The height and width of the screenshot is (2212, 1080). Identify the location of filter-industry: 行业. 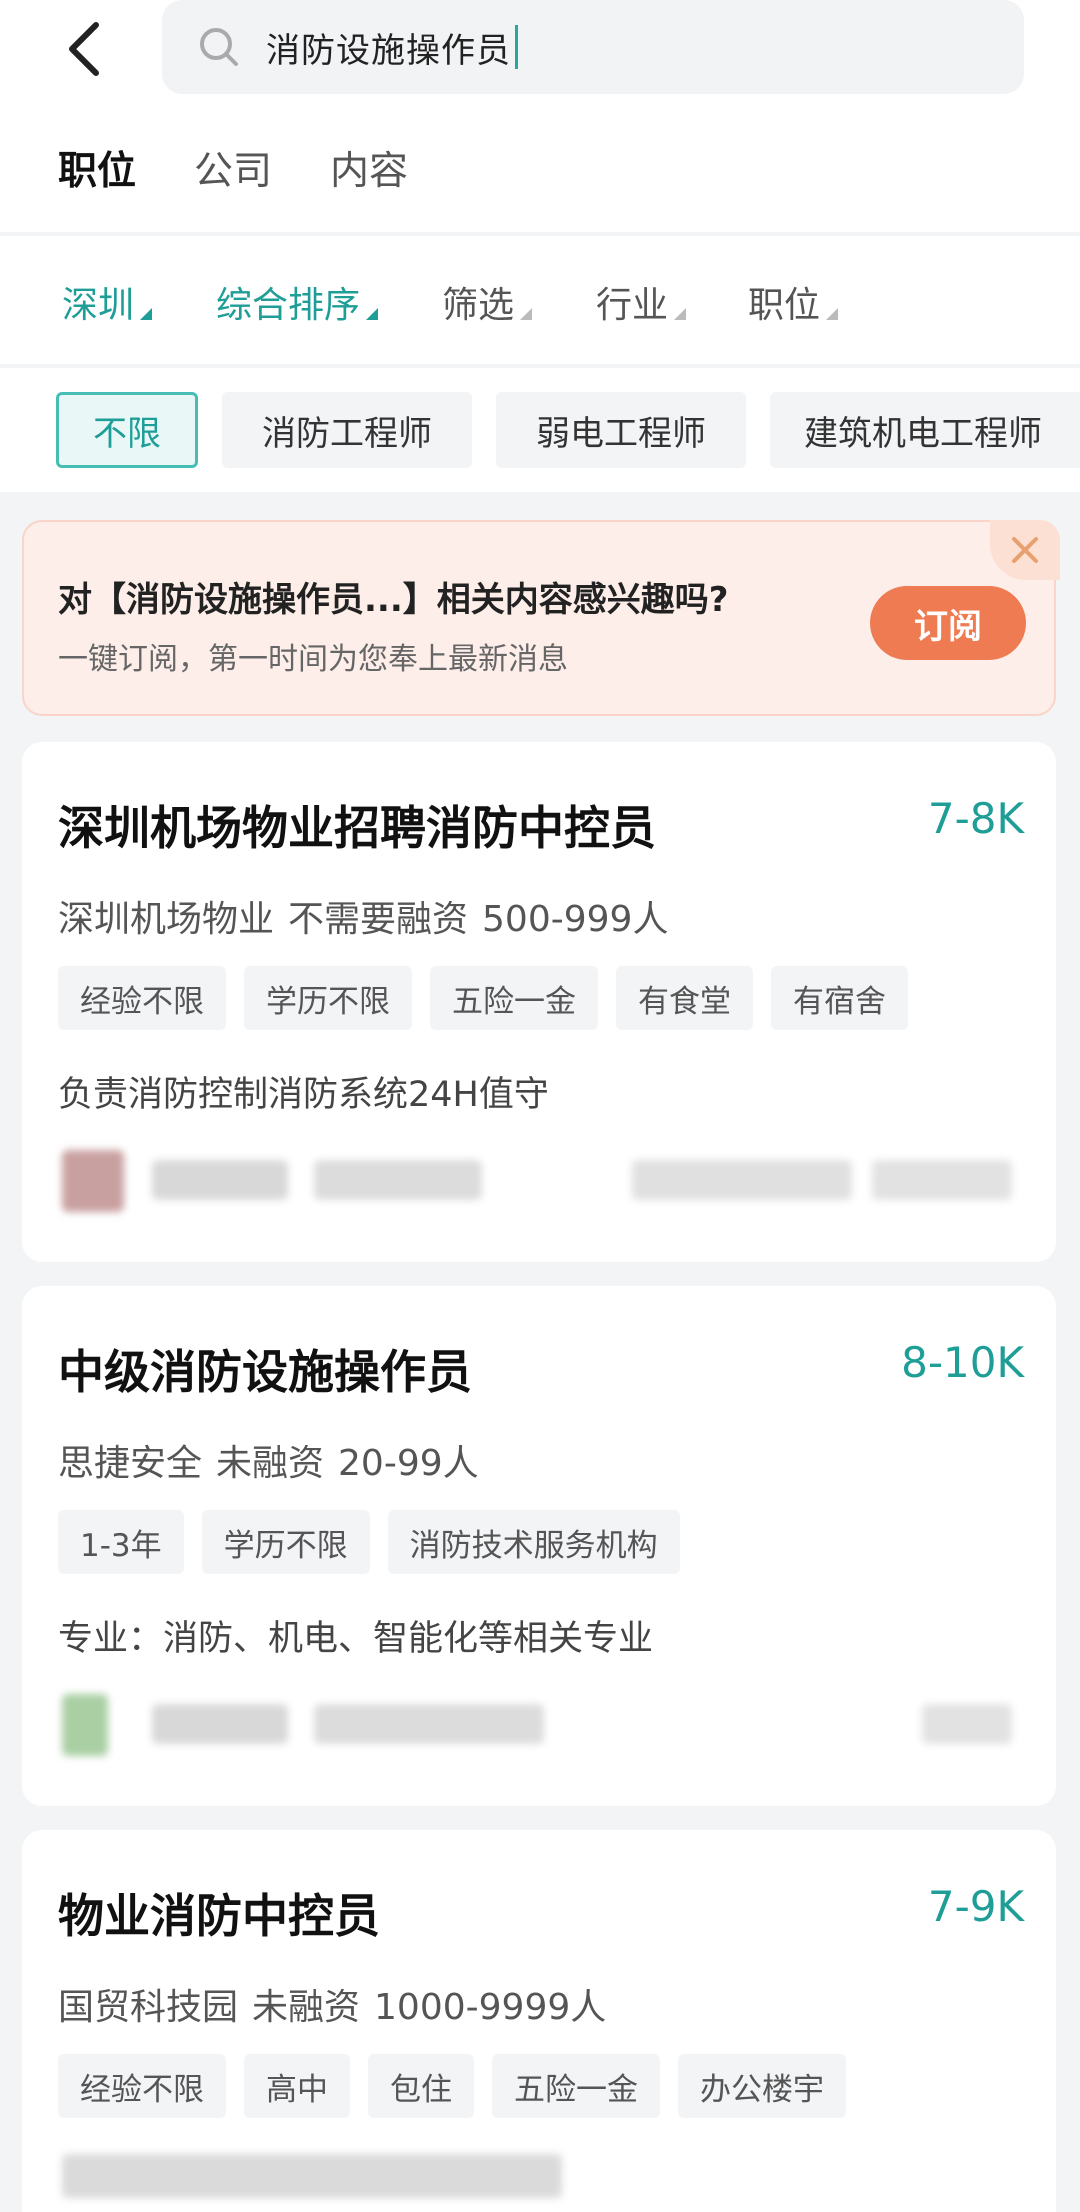
(641, 302).